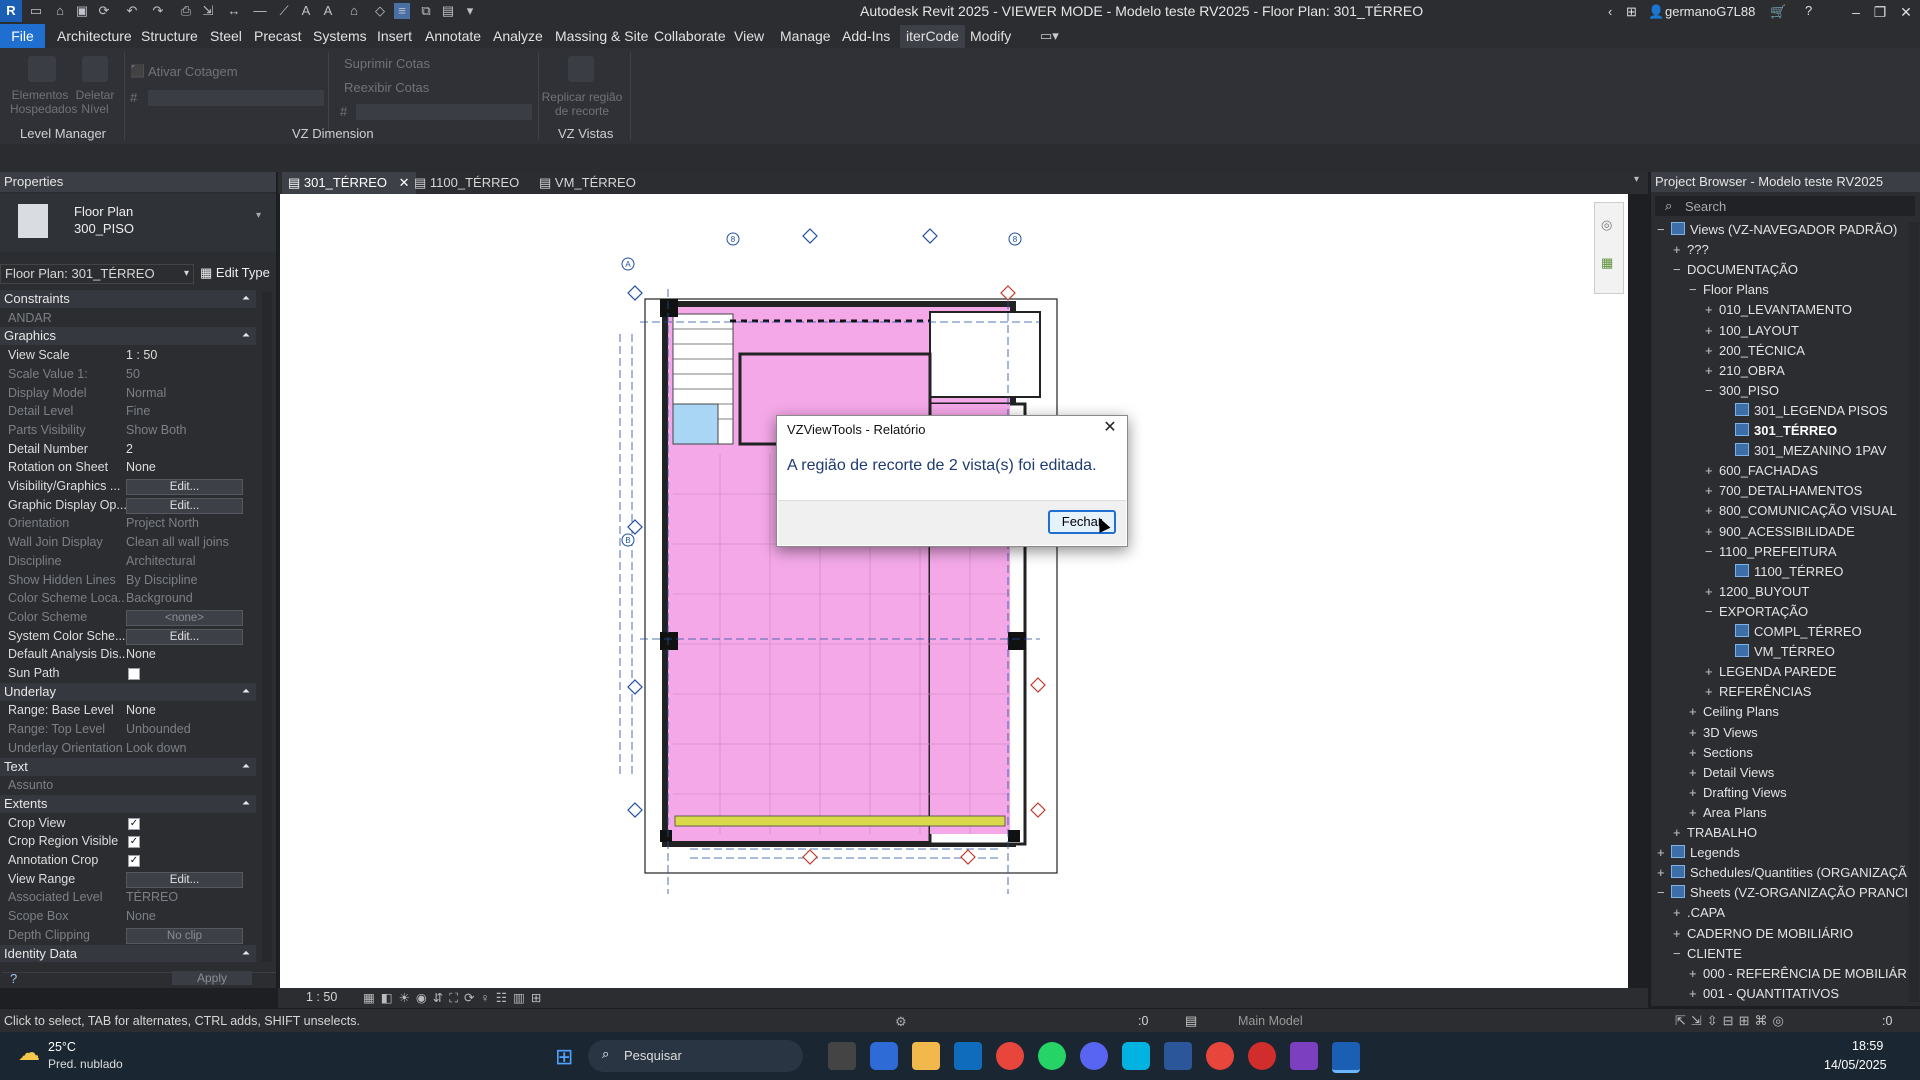 This screenshot has height=1080, width=1920. What do you see at coordinates (226, 36) in the screenshot?
I see `tab-steel: Steel` at bounding box center [226, 36].